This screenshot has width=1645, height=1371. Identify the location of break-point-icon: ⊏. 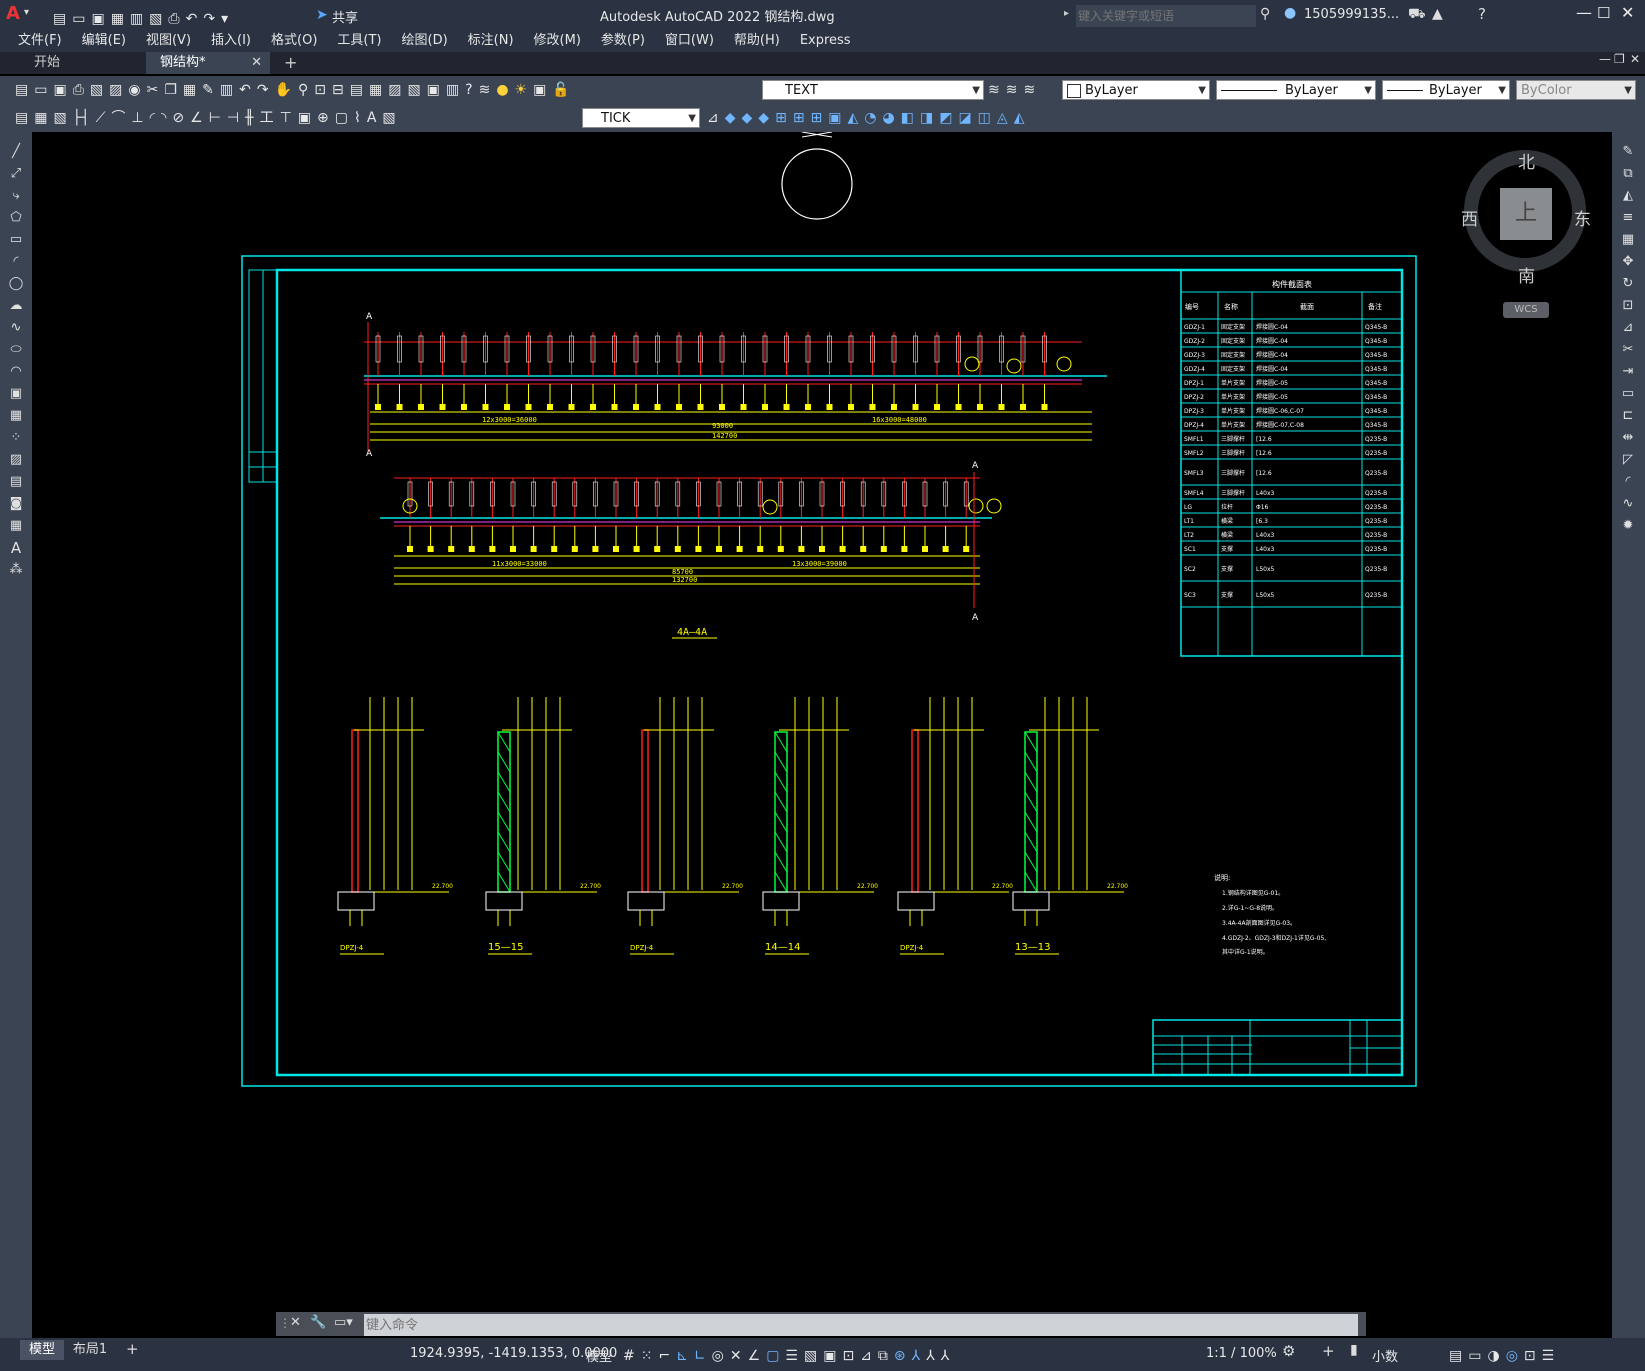
(1628, 416).